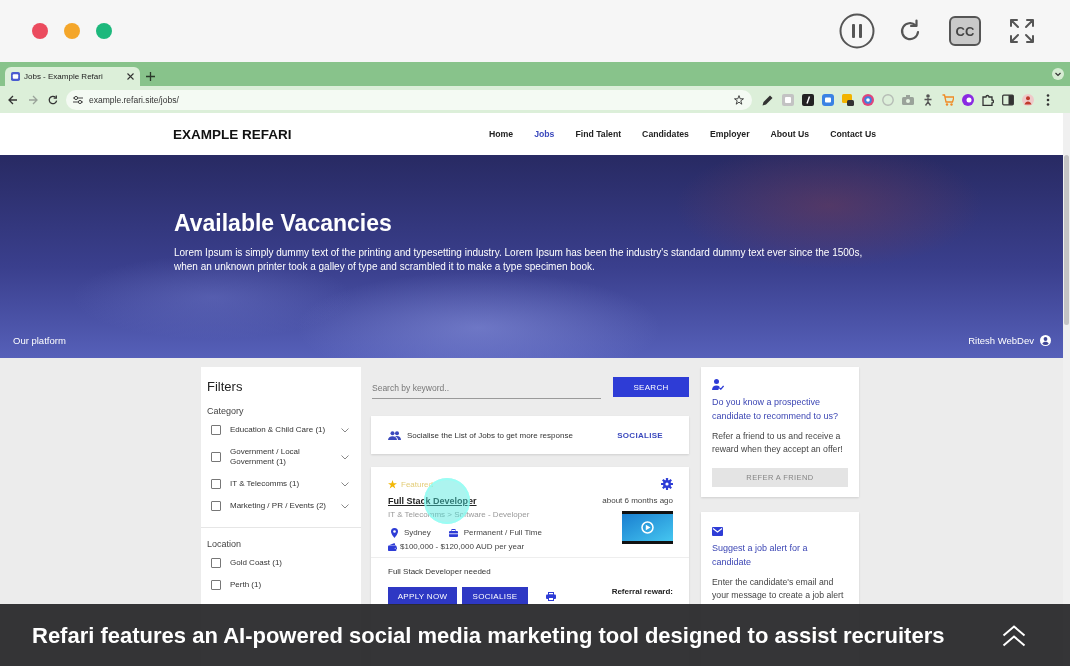 This screenshot has height=666, width=1070. I want to click on browser-tab: Jobs - Example Refari, so click(72, 76).